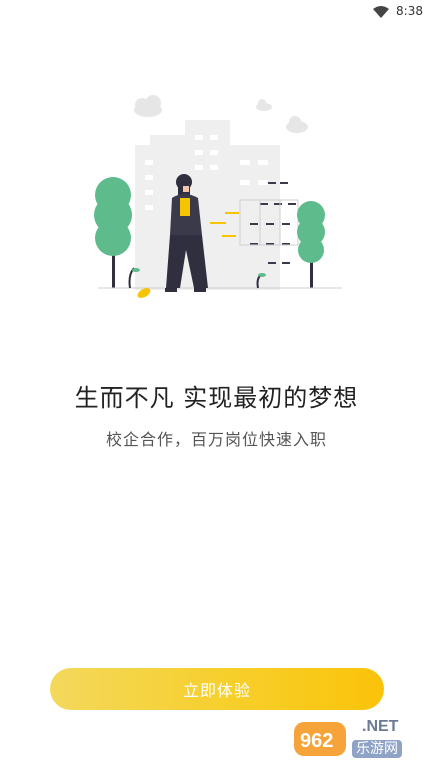 This screenshot has width=433, height=770. I want to click on tree-right, so click(311, 244).